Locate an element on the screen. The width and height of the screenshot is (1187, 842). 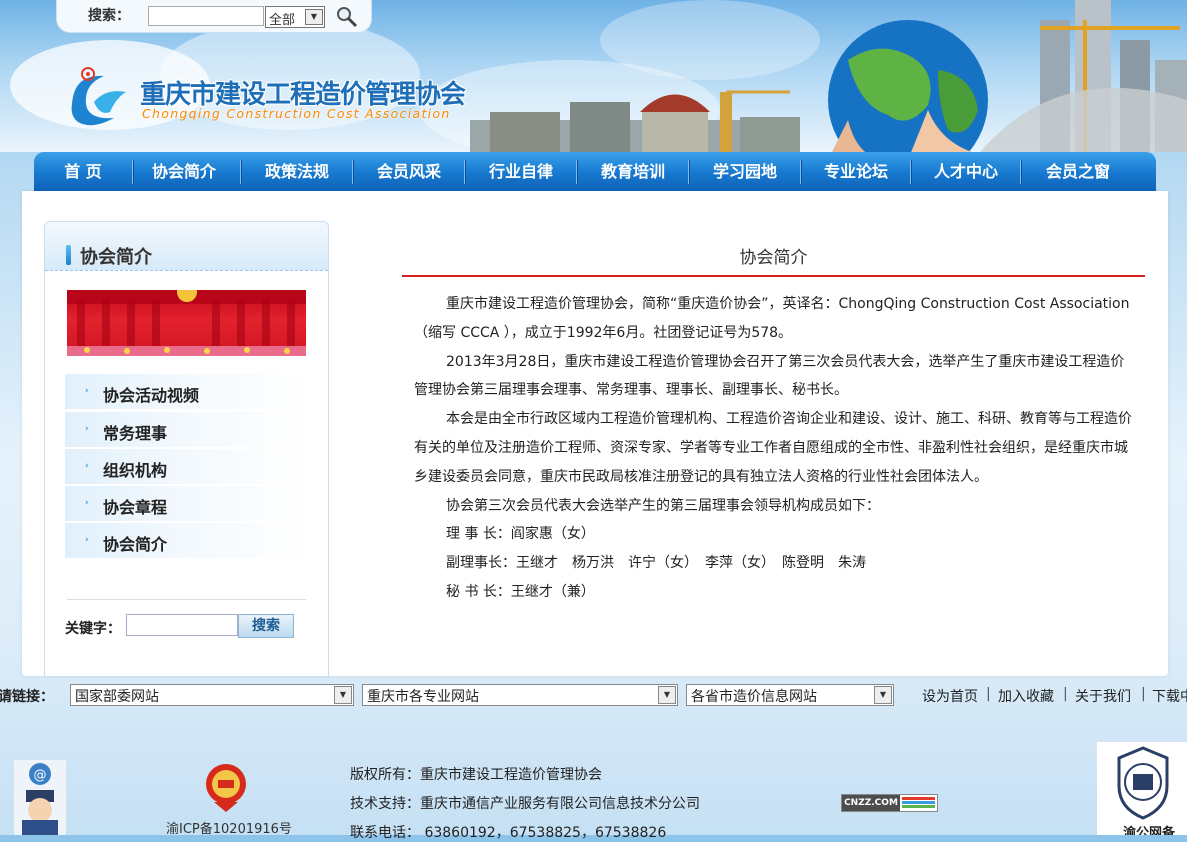
member-line-secretary: 秘 书 长：王继才（兼） is located at coordinates (520, 591).